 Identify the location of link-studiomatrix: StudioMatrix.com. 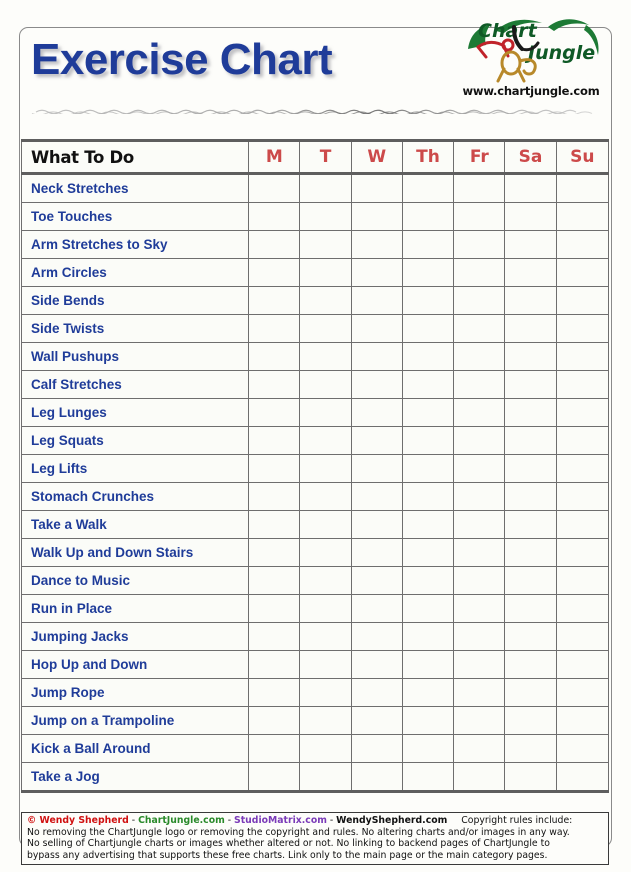
(280, 820).